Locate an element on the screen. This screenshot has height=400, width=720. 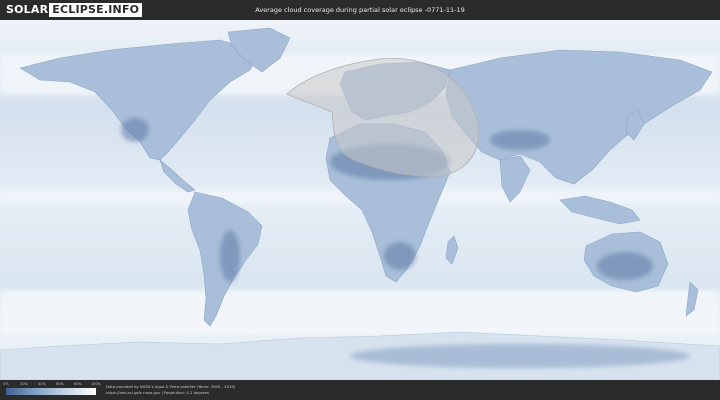
legend-tick: 100% is located at coordinates (96, 384).